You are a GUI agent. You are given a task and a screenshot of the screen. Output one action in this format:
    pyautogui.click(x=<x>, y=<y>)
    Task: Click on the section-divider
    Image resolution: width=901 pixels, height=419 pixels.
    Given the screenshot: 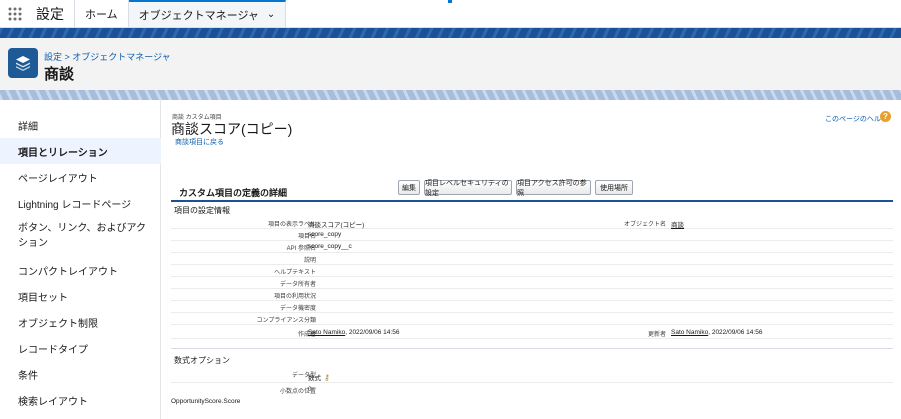 What is the action you would take?
    pyautogui.click(x=532, y=348)
    